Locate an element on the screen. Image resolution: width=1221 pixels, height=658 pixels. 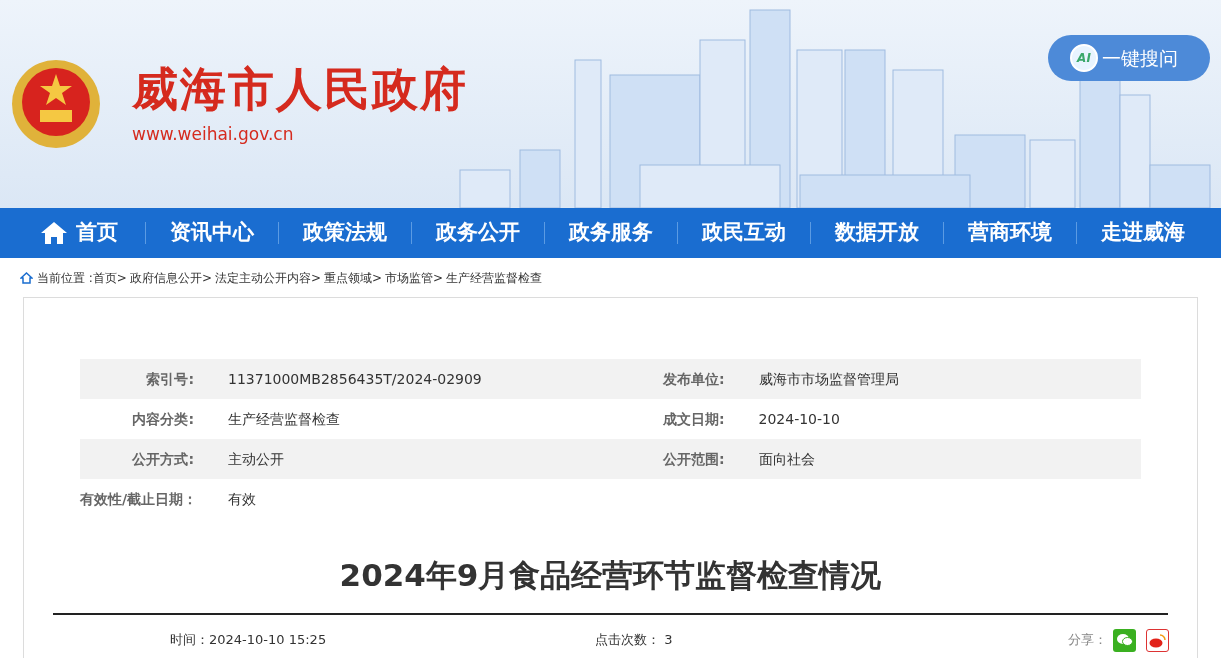
nav-item: 营商环境 is located at coordinates (1010, 233).